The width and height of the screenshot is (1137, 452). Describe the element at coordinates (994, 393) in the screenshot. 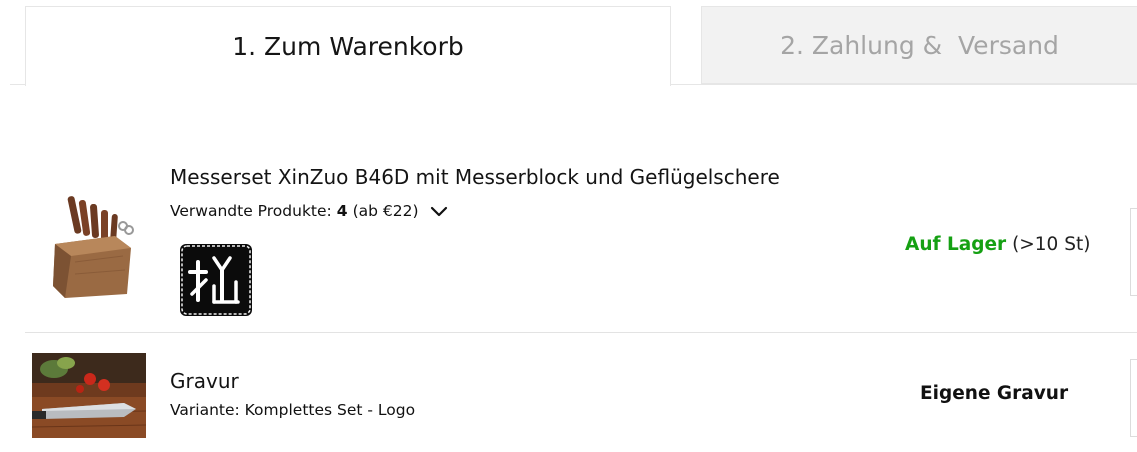

I see `engraving-status-label: Eigene Gravur` at that location.